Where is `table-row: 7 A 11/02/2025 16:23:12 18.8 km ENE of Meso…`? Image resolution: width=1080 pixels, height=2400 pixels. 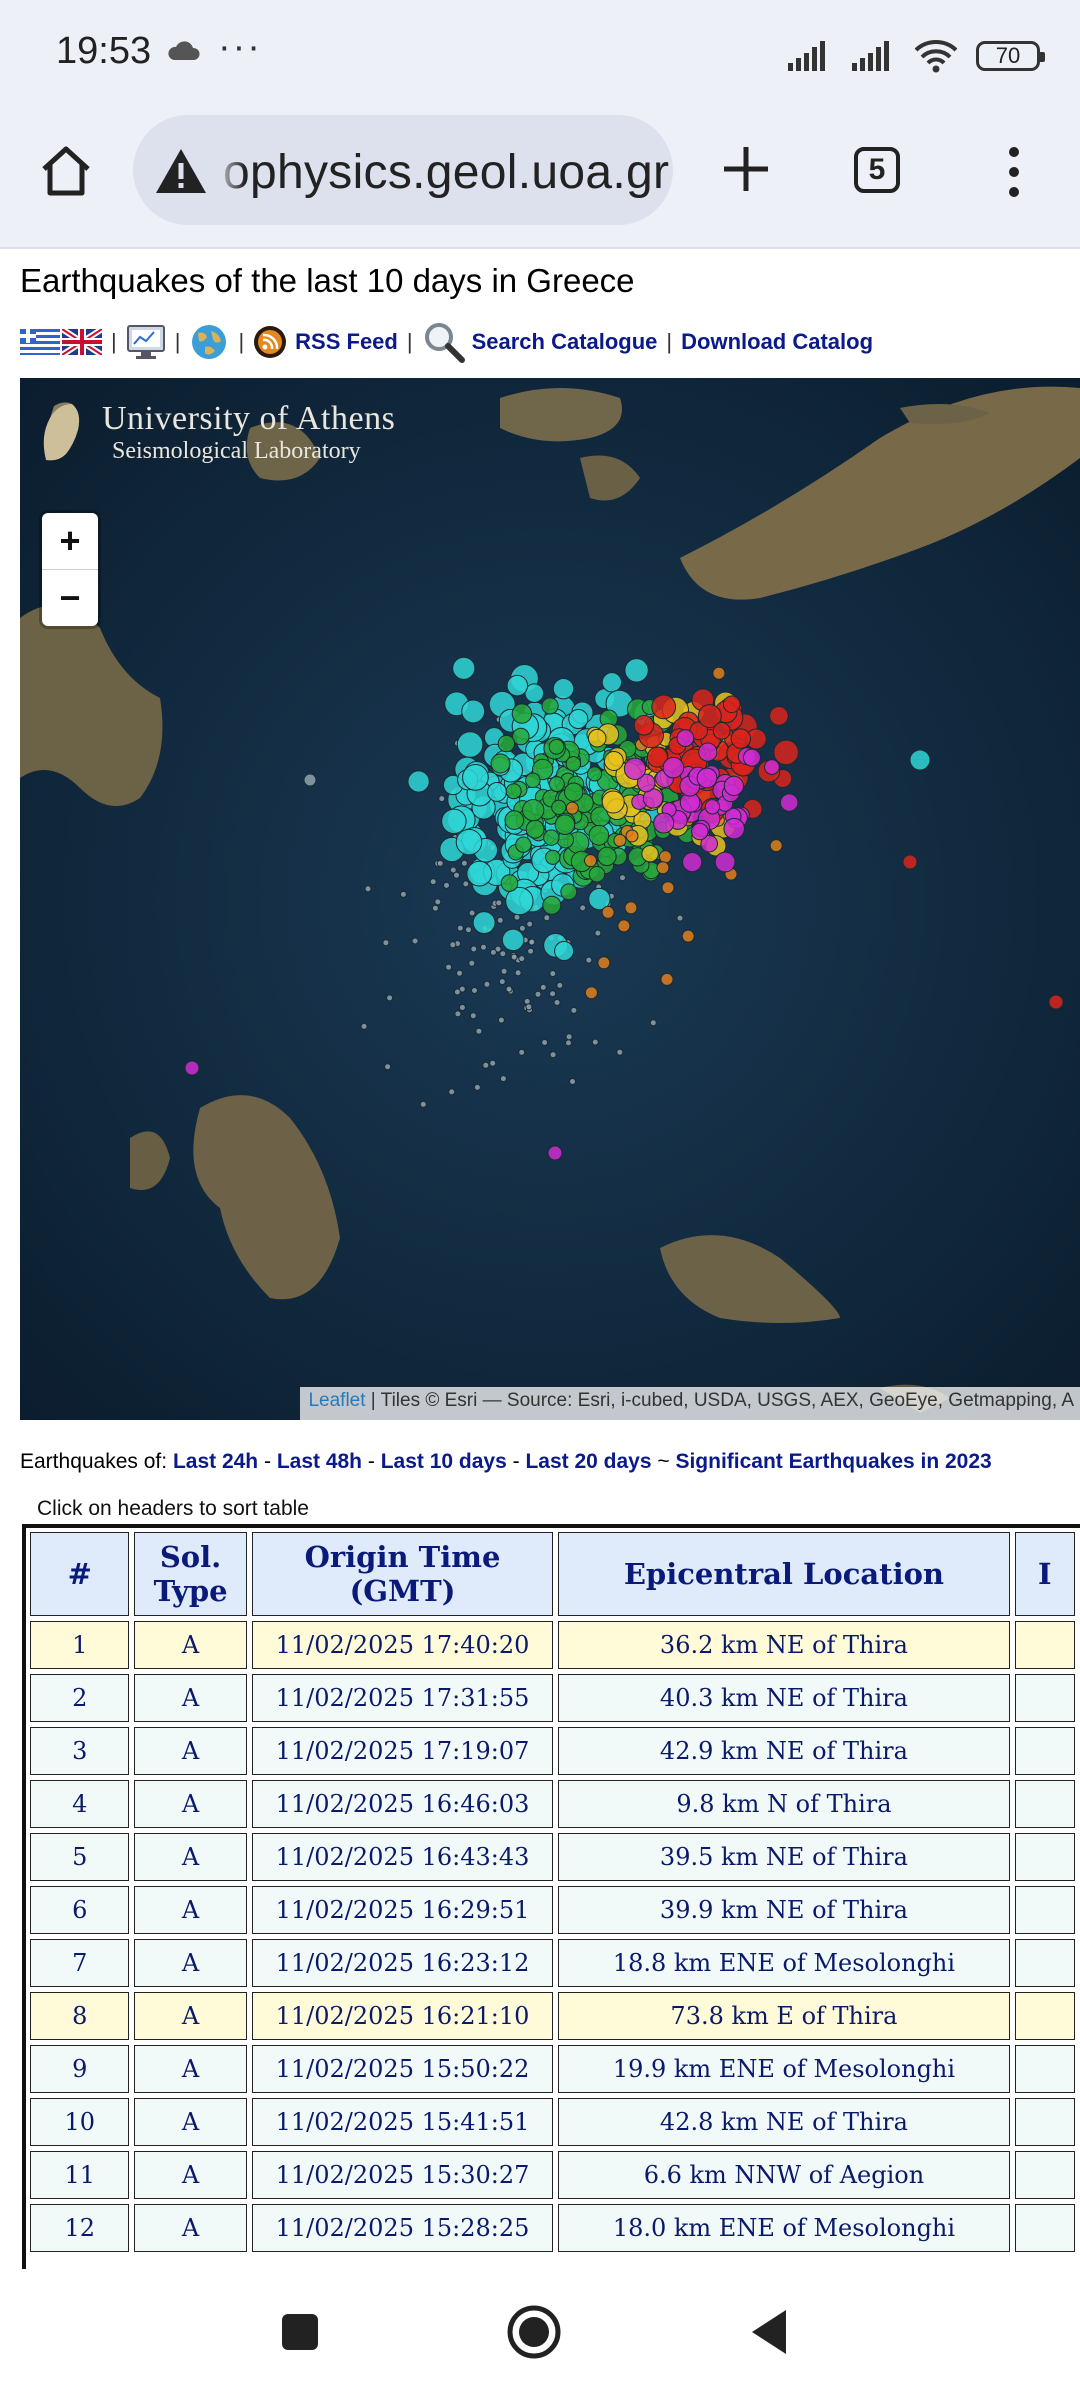 table-row: 7 A 11/02/2025 16:23:12 18.8 km ENE of Meso… is located at coordinates (552, 1963).